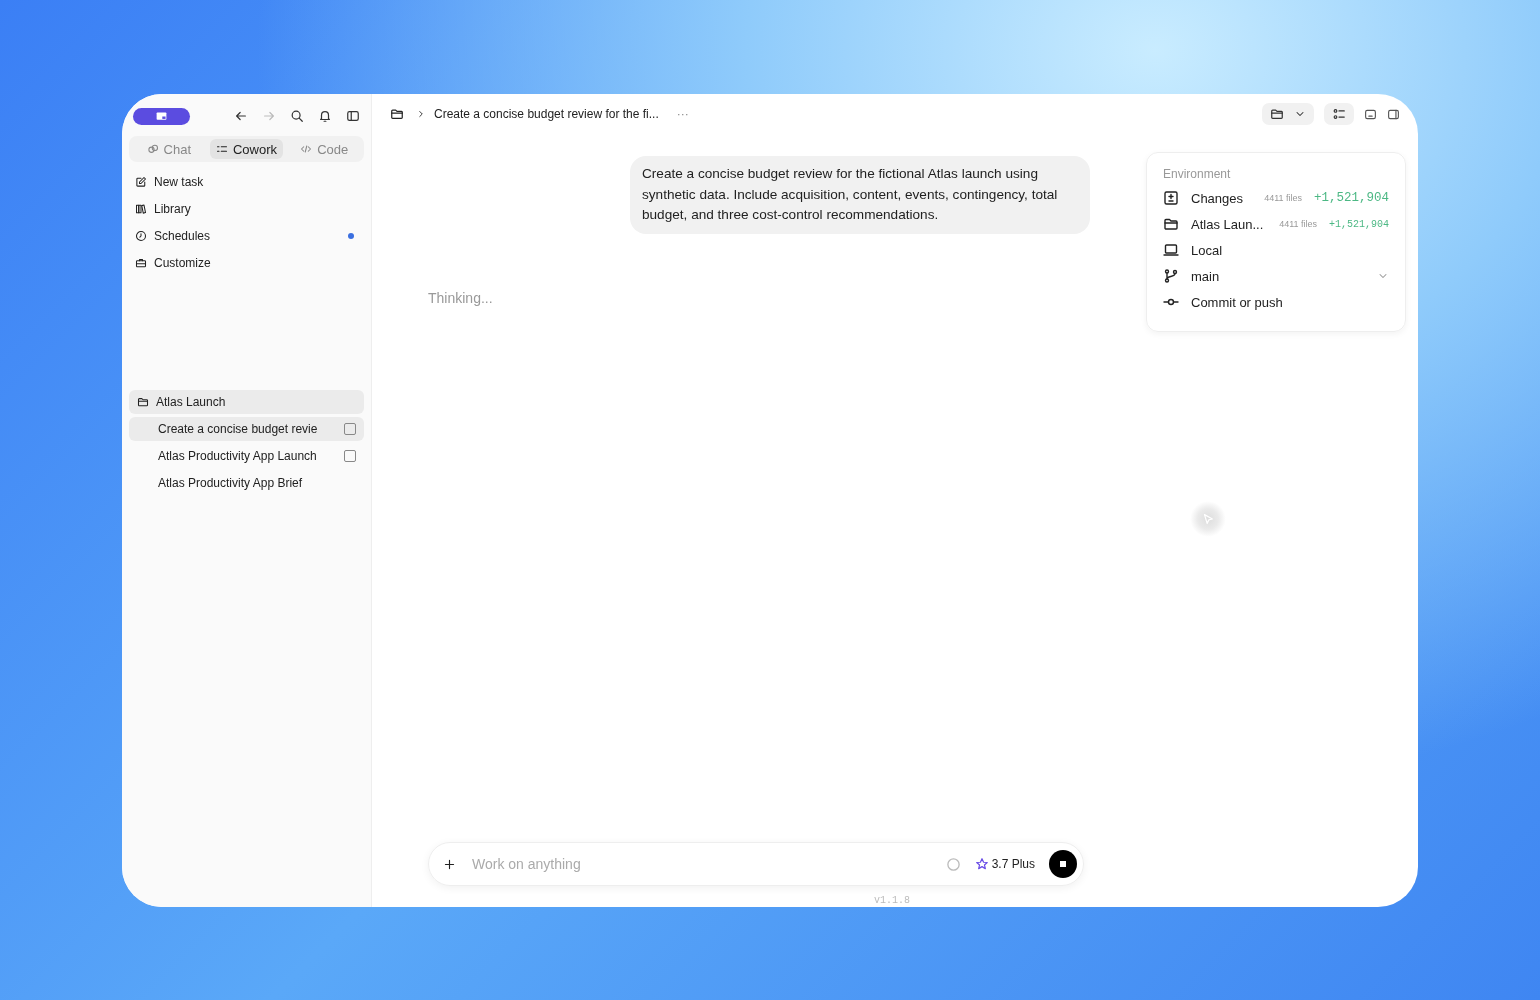  Describe the element at coordinates (325, 116) in the screenshot. I see `bell-icon` at that location.